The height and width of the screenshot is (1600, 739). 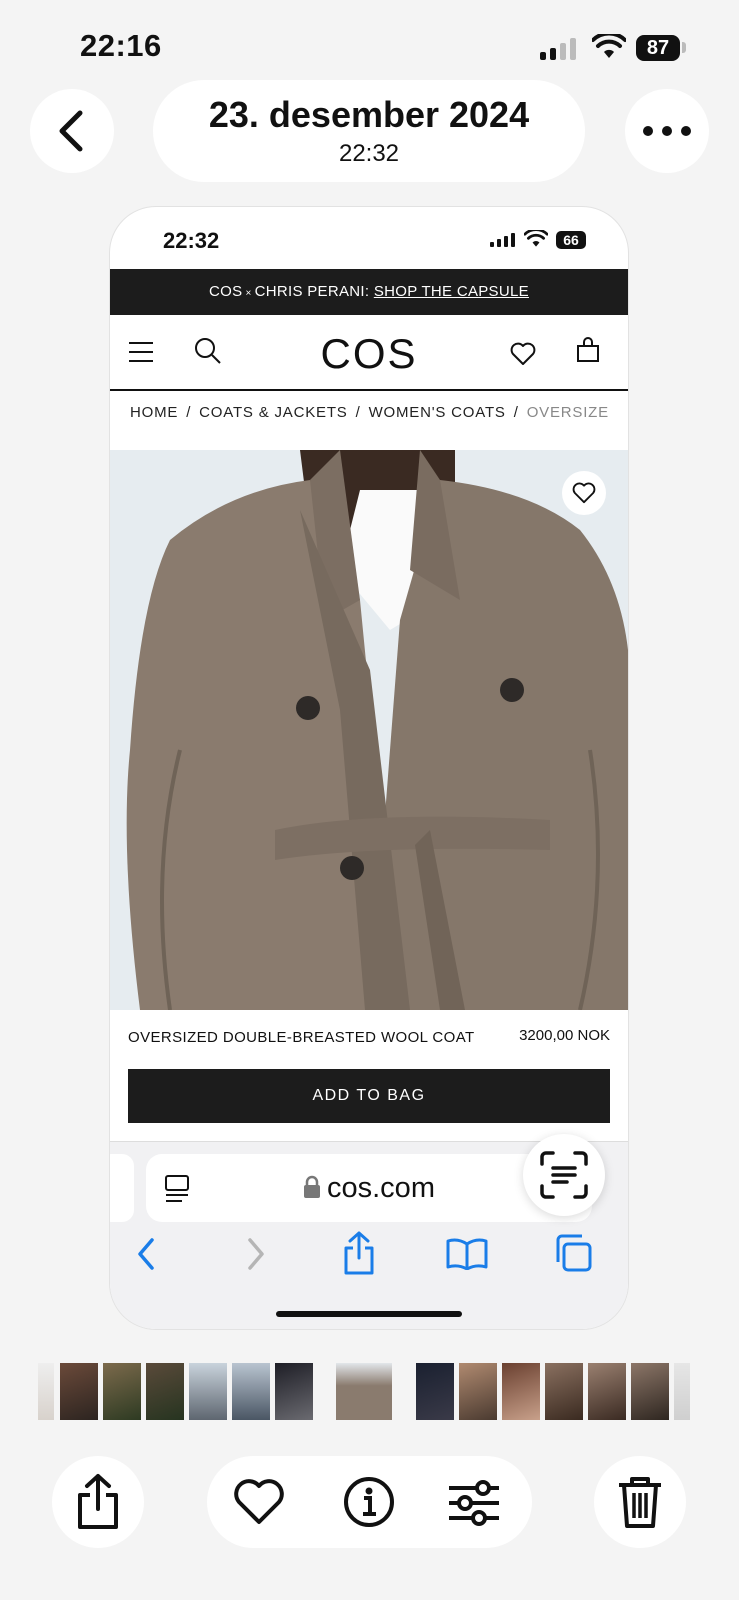 I want to click on live-text-button, so click(x=564, y=1175).